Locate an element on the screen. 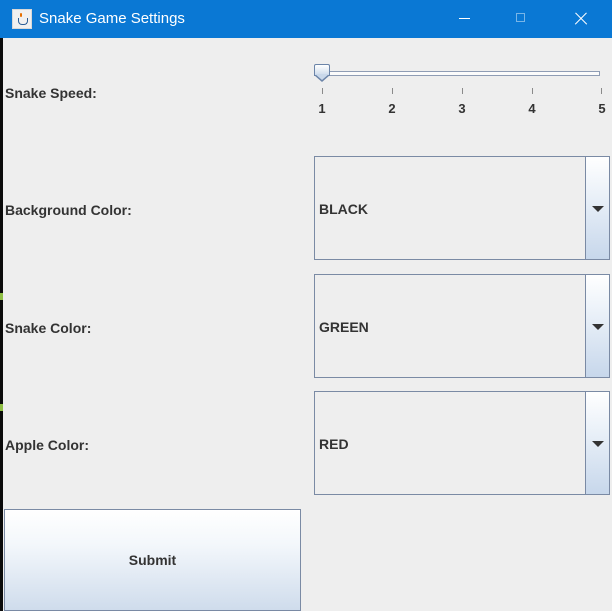  submit-button: Submit is located at coordinates (152, 560).